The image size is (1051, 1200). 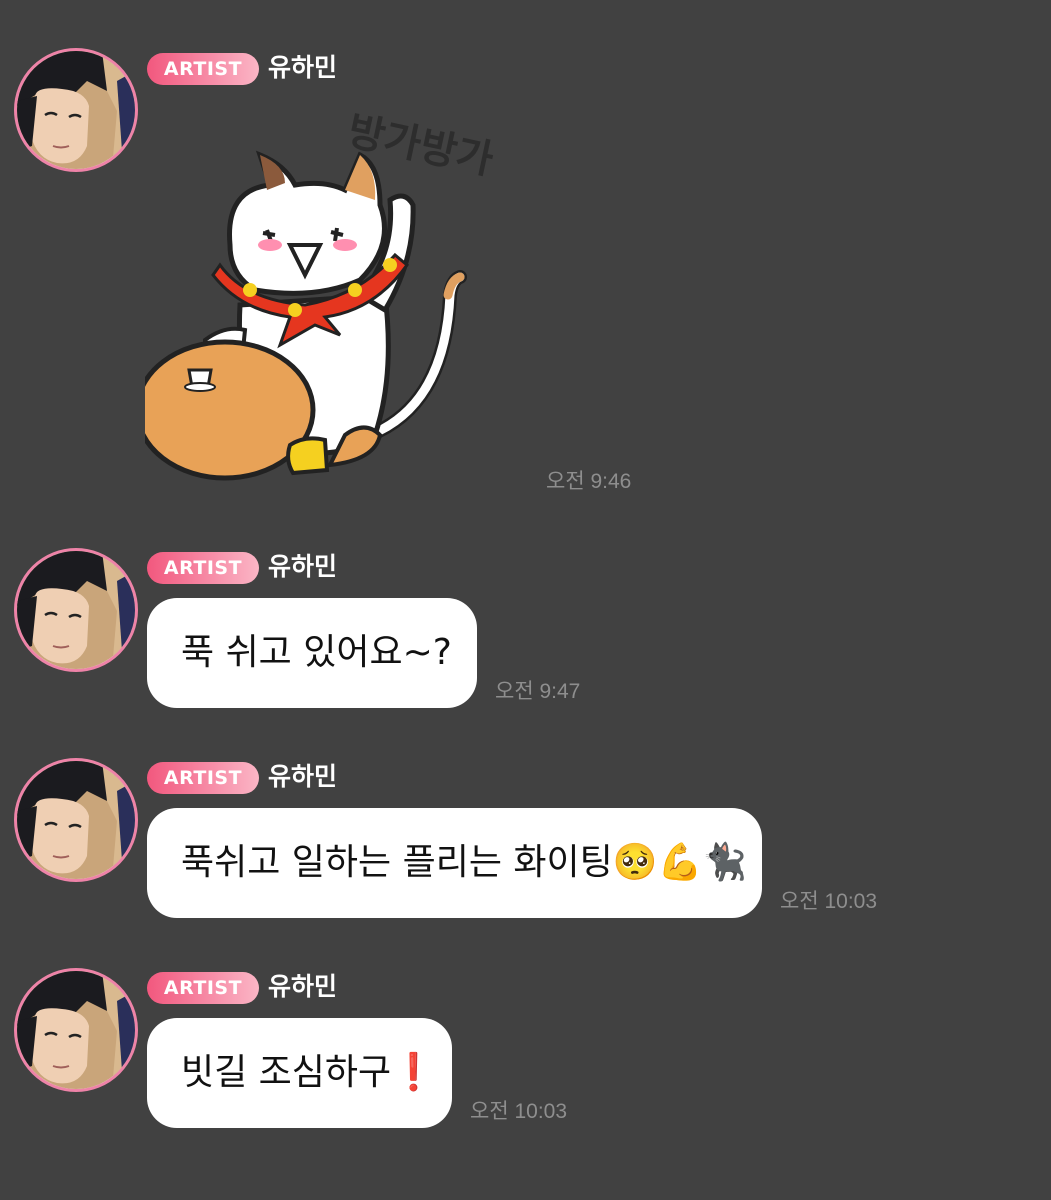 What do you see at coordinates (312, 653) in the screenshot?
I see `message-bubble: 푹 쉬고 있어요~?` at bounding box center [312, 653].